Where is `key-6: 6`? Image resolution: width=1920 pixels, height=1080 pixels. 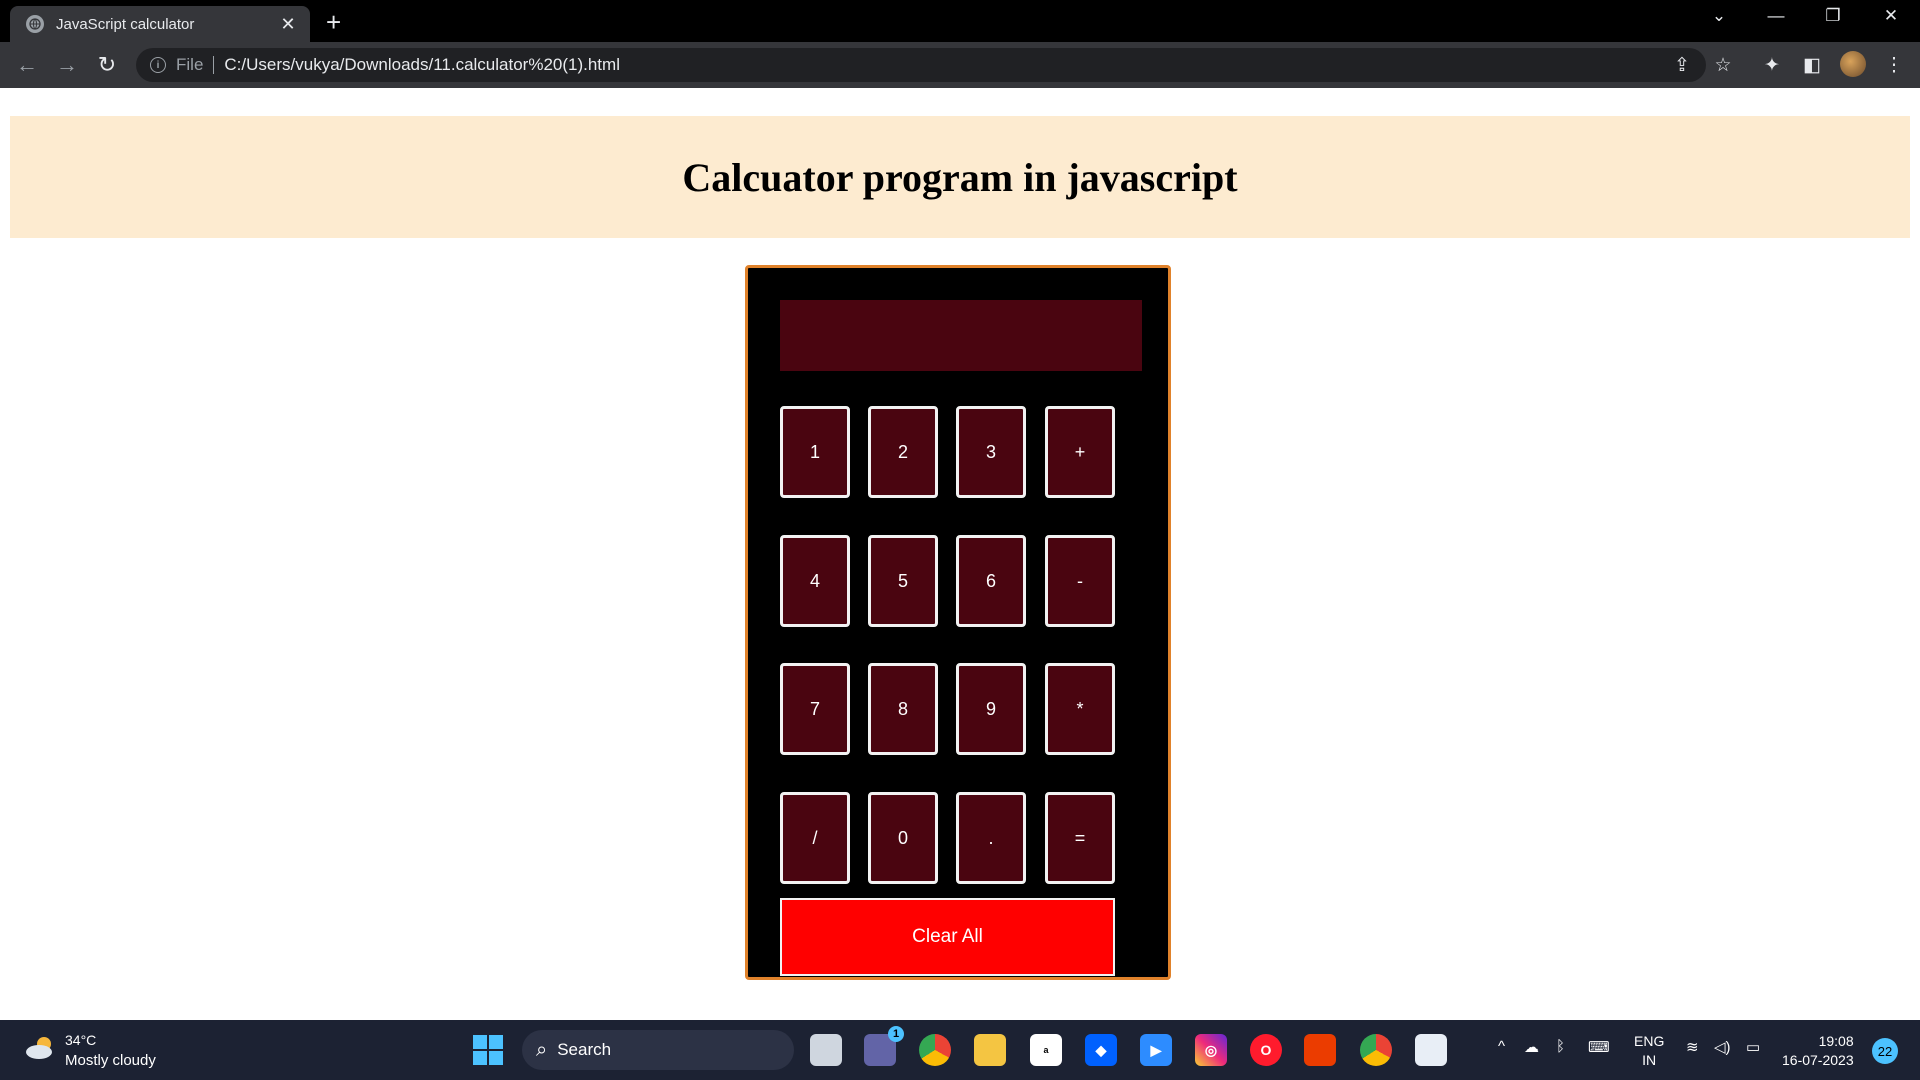
key-6: 6 is located at coordinates (991, 581).